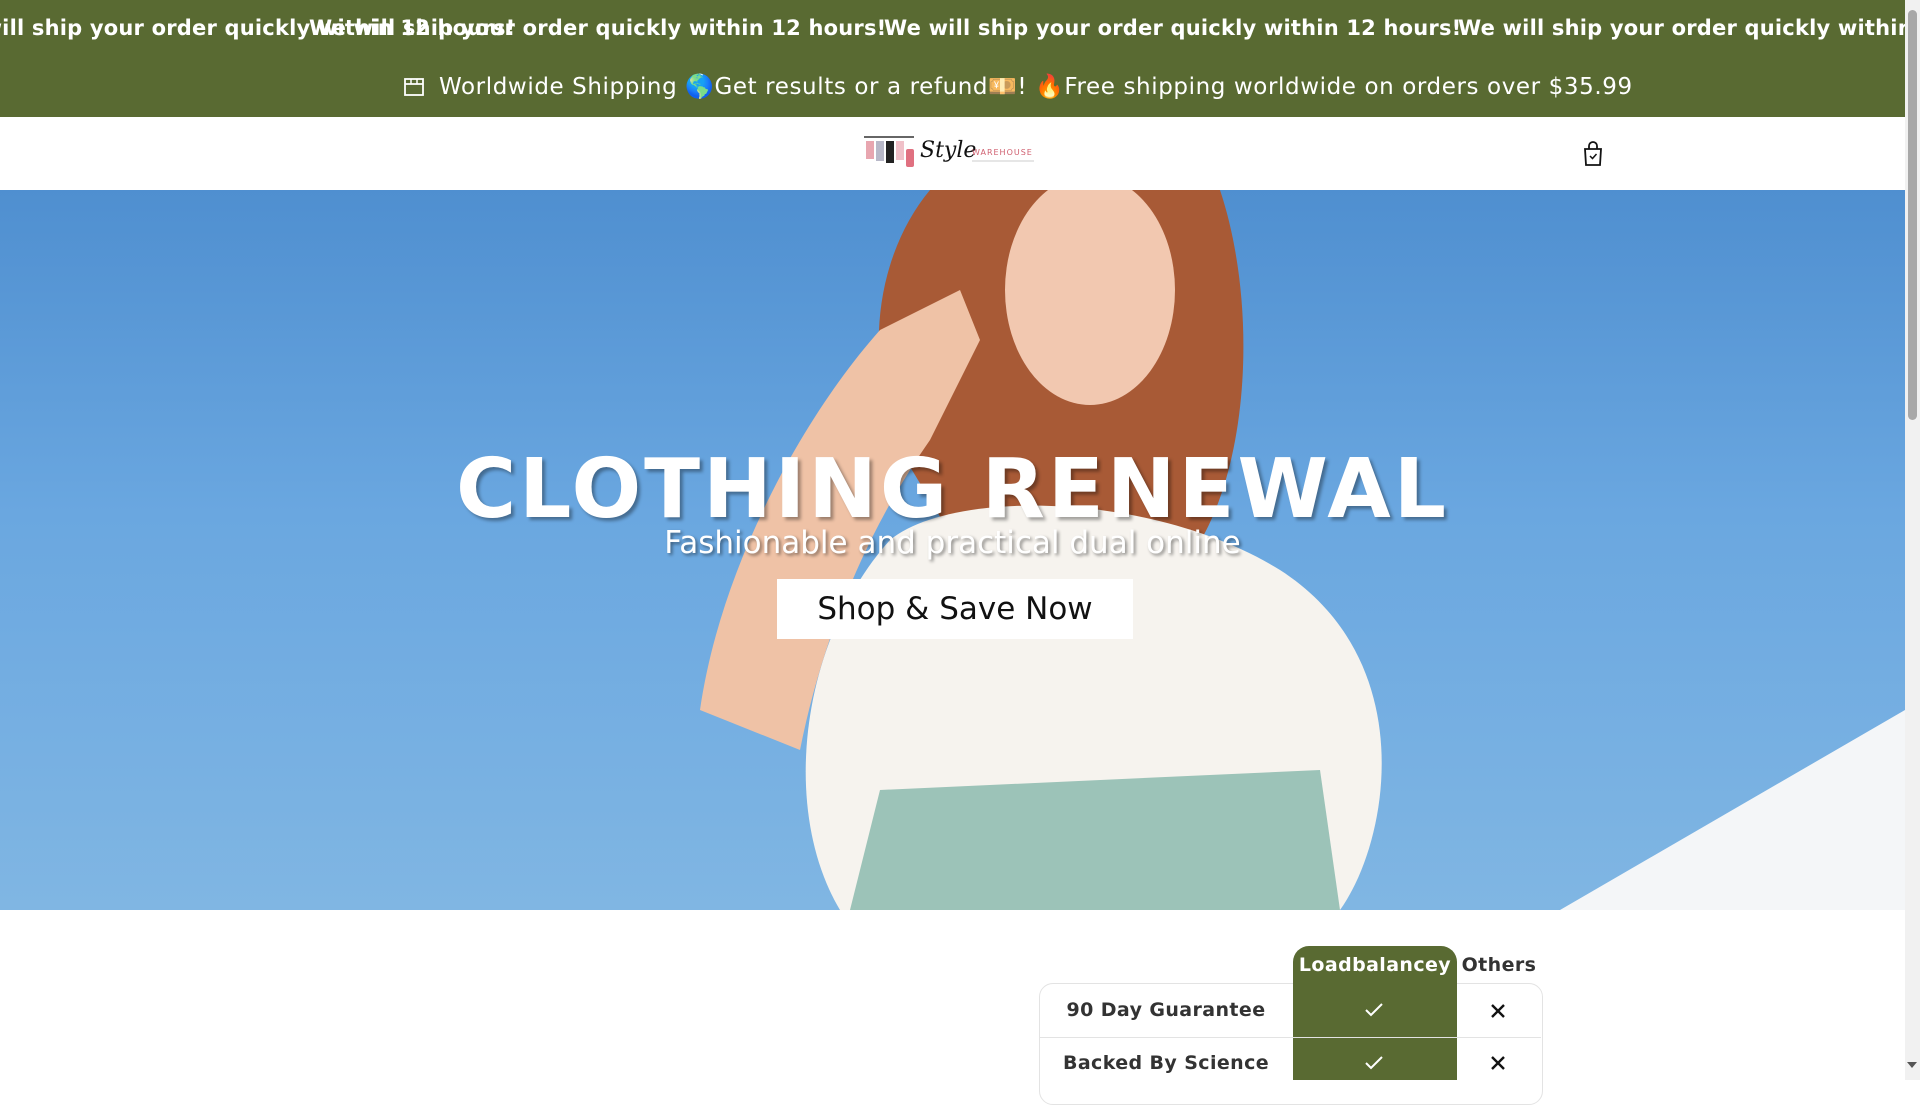 The image size is (1920, 1105). What do you see at coordinates (955, 609) in the screenshot?
I see `shop-now-button: Shop & Save Now` at bounding box center [955, 609].